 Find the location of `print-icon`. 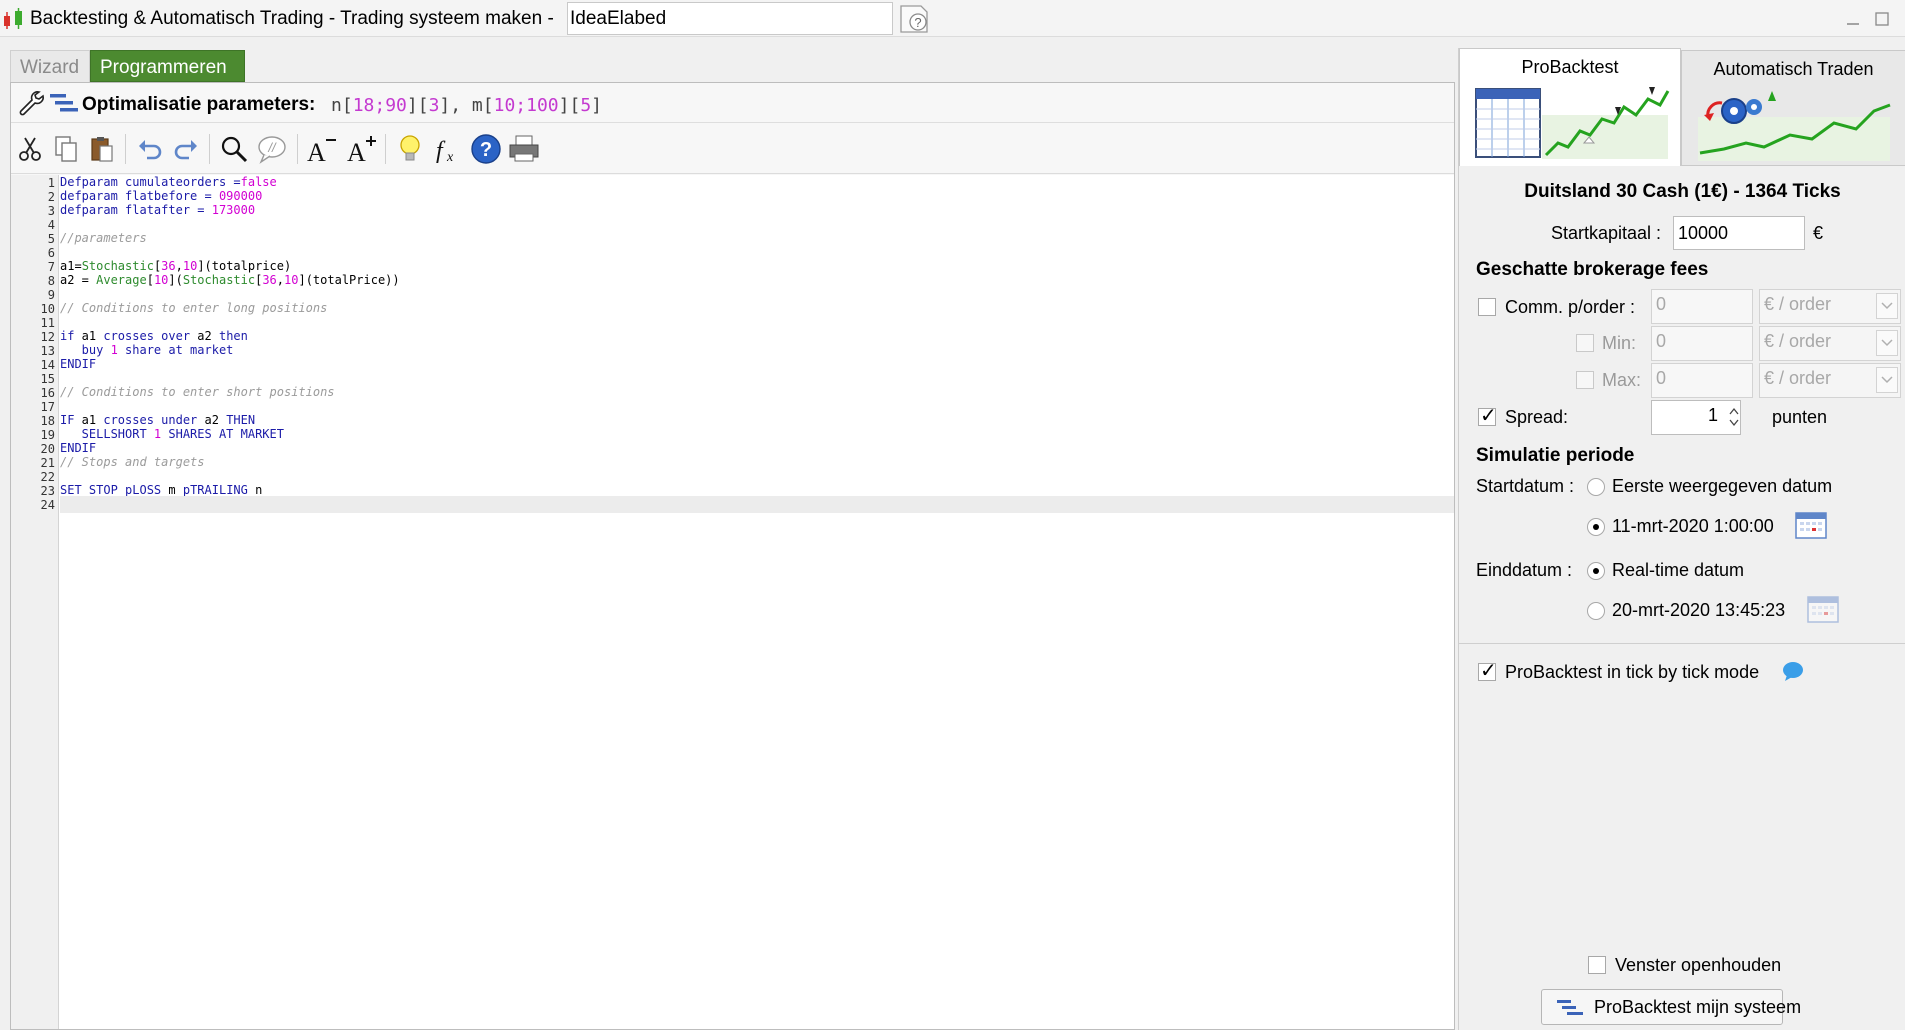

print-icon is located at coordinates (524, 149).